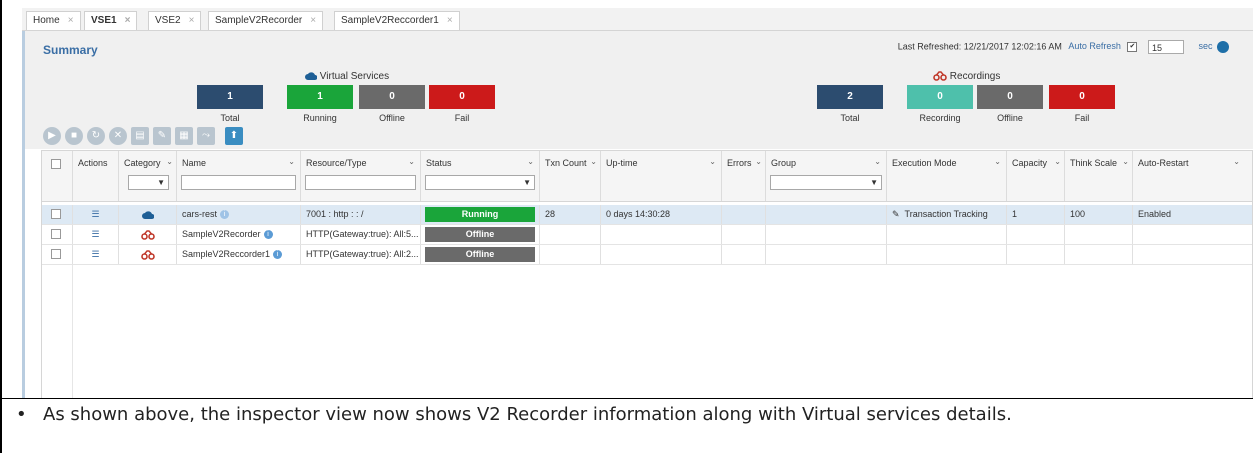  I want to click on vs-fail-count: 0, so click(462, 97).